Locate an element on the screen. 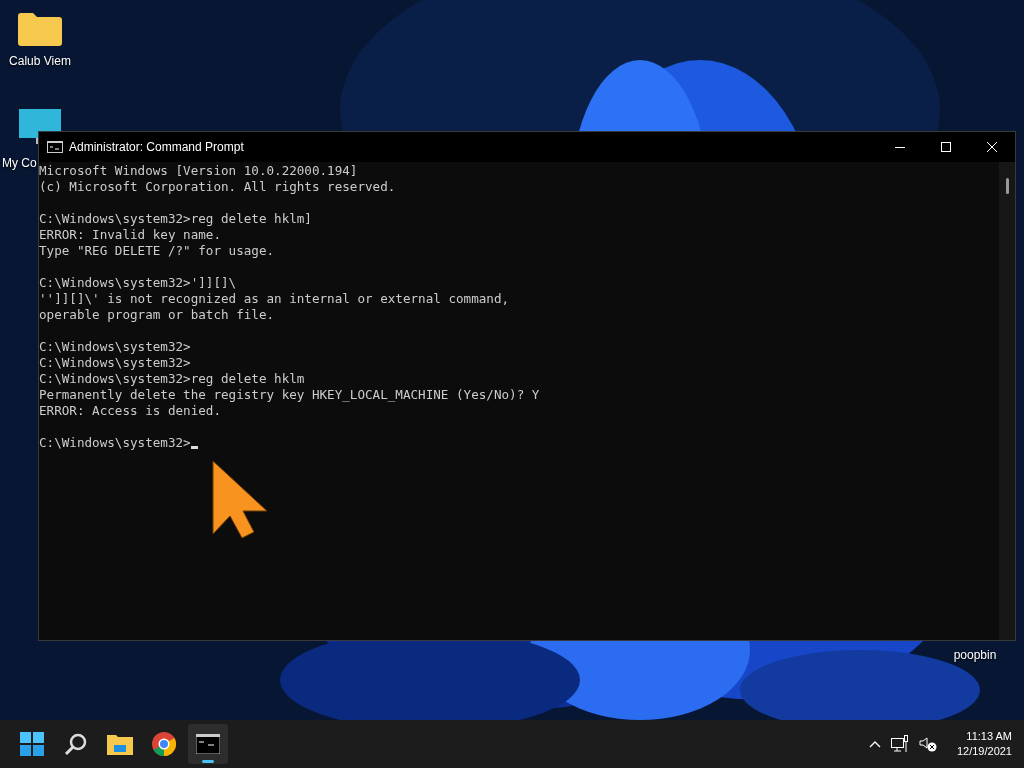 This screenshot has height=768, width=1024. close-icon is located at coordinates (992, 147).